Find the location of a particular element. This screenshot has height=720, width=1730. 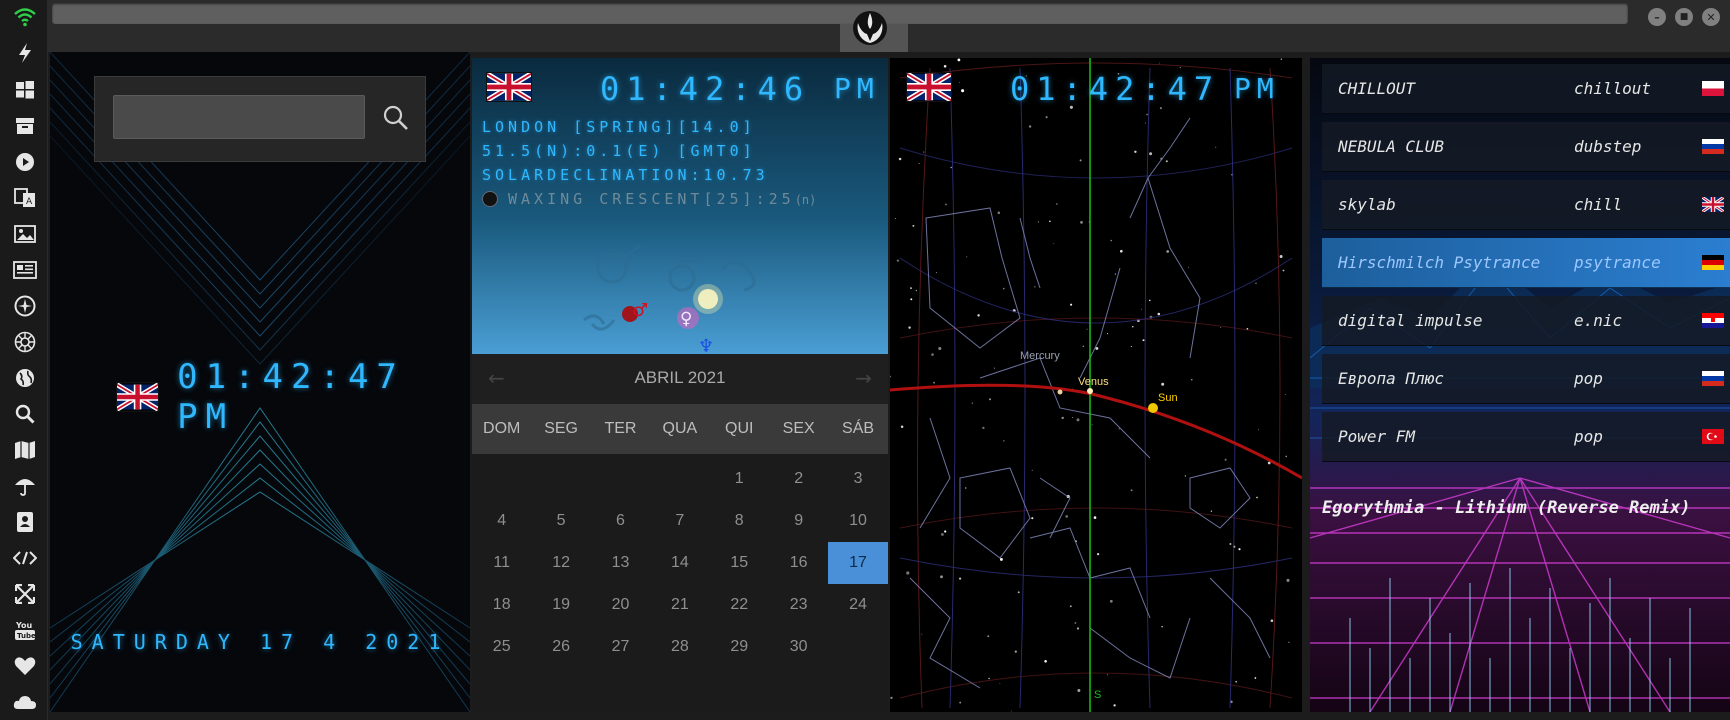

calendar-weekday: QUI is located at coordinates (739, 428).